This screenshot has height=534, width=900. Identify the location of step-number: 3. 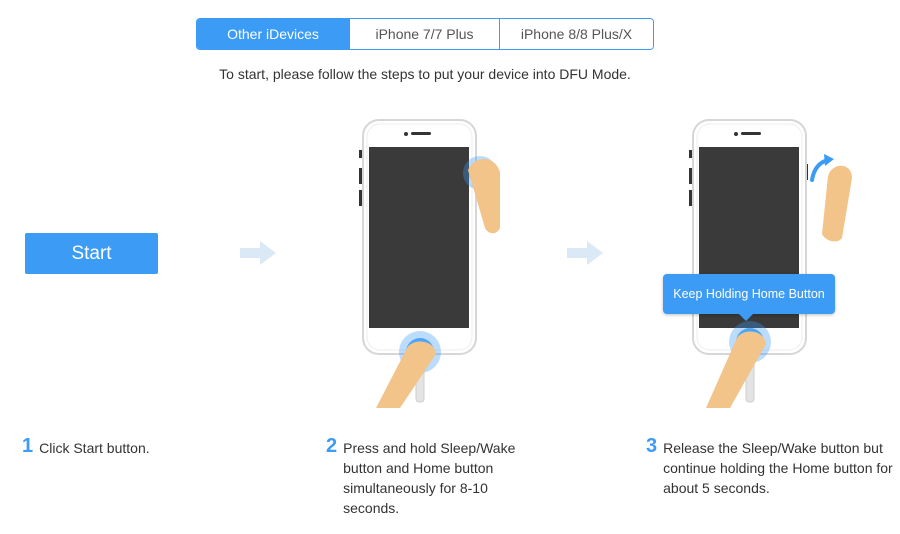
(652, 446).